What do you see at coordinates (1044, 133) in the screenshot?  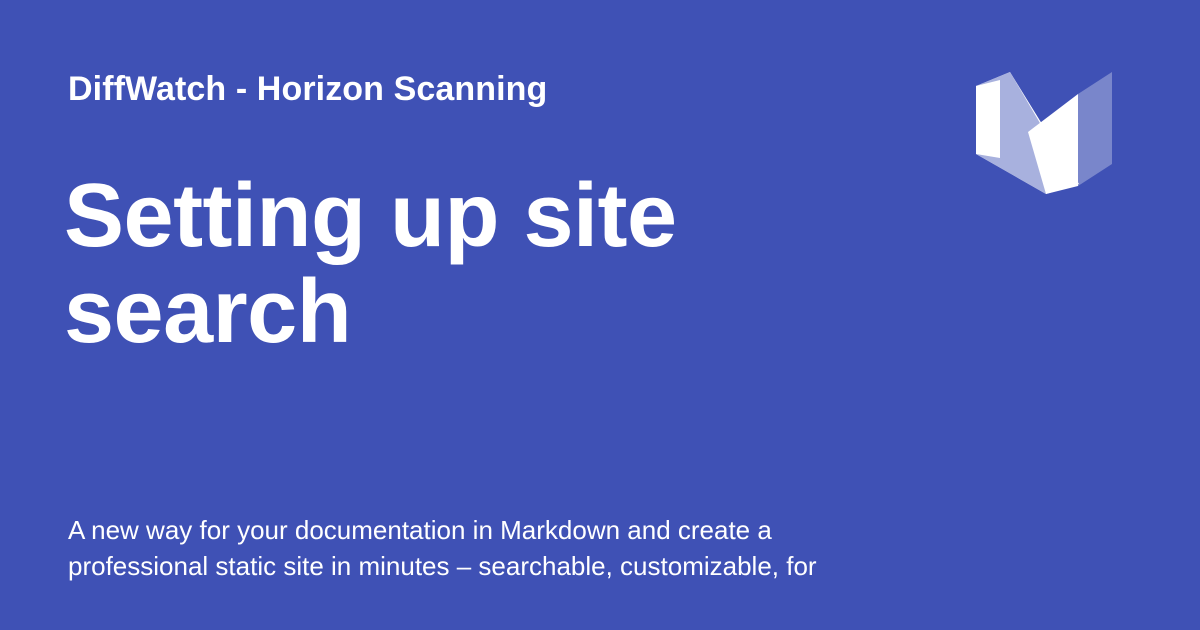 I see `material-logo-icon` at bounding box center [1044, 133].